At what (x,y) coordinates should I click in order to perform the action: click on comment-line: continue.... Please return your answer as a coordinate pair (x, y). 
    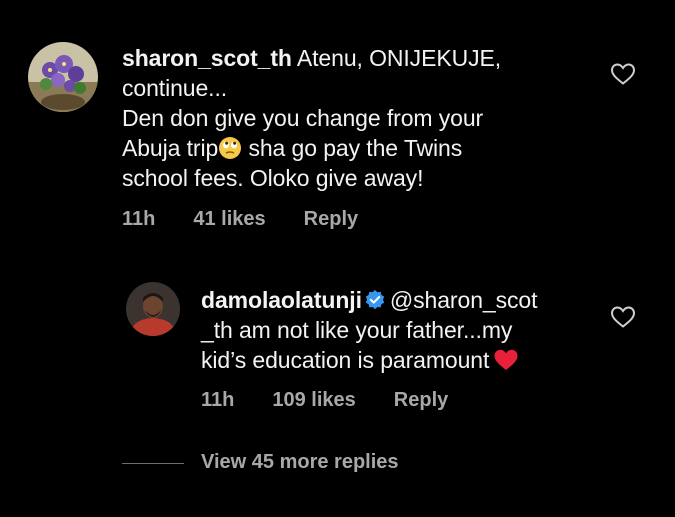
    Looking at the image, I should click on (175, 88).